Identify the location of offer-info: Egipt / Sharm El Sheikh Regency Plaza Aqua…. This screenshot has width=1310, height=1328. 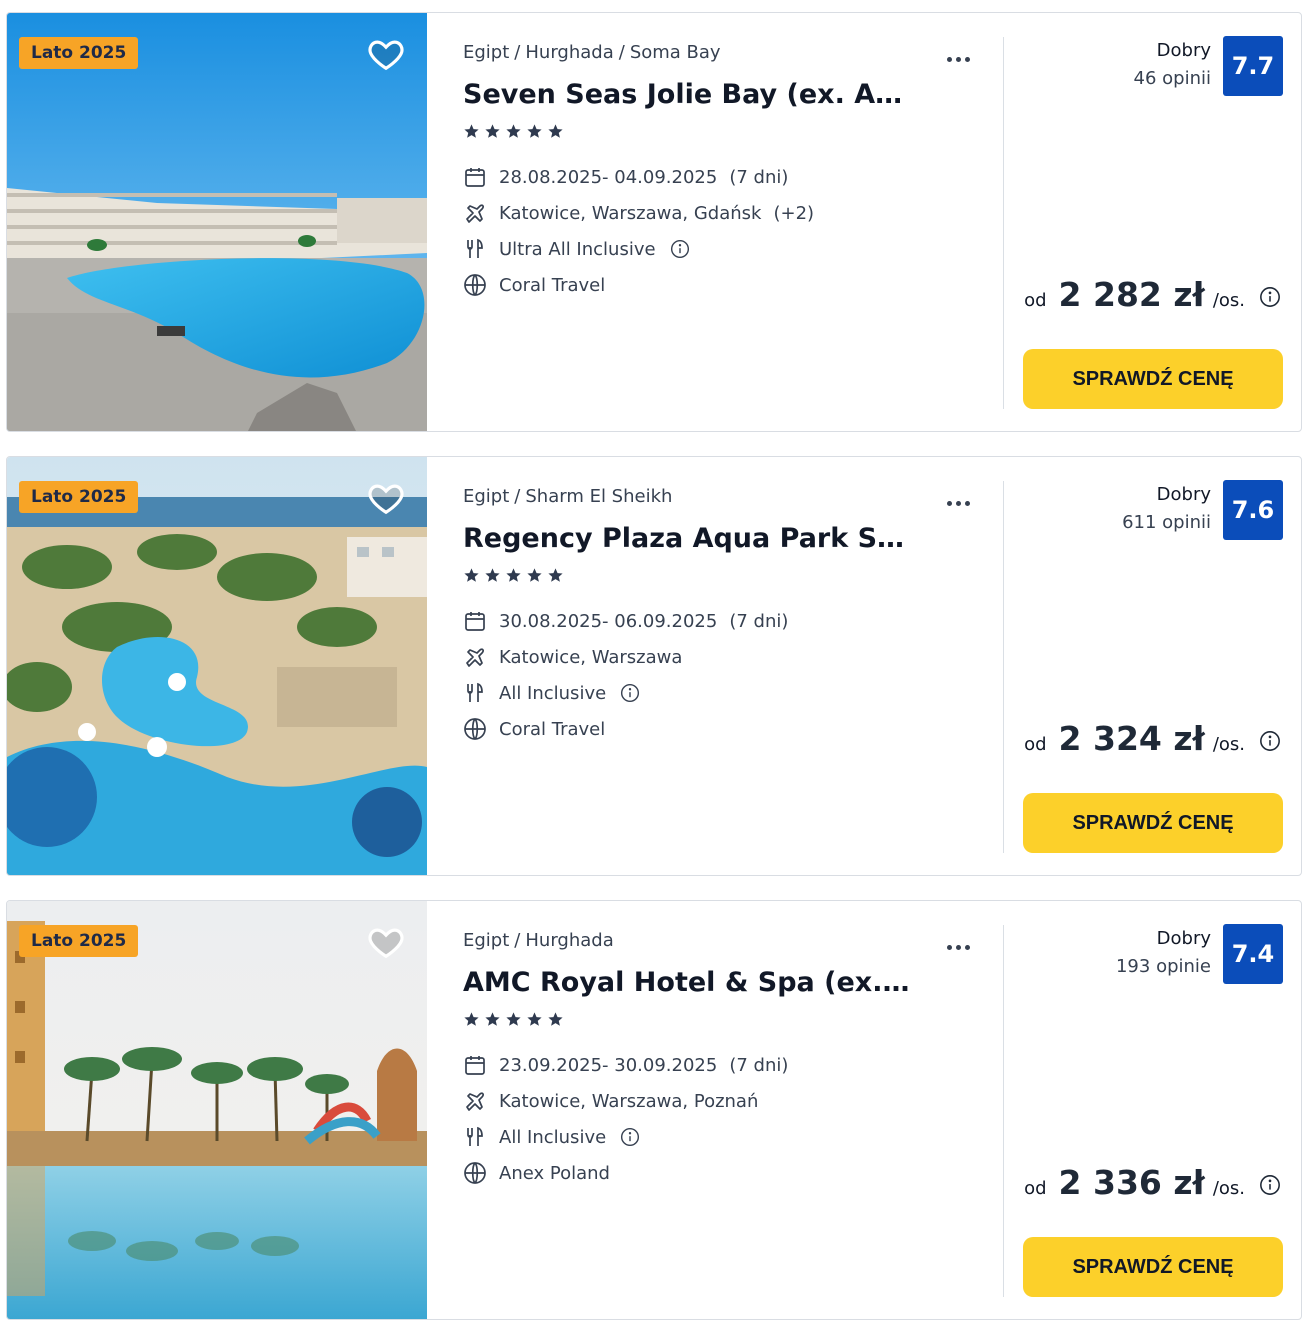
(723, 666).